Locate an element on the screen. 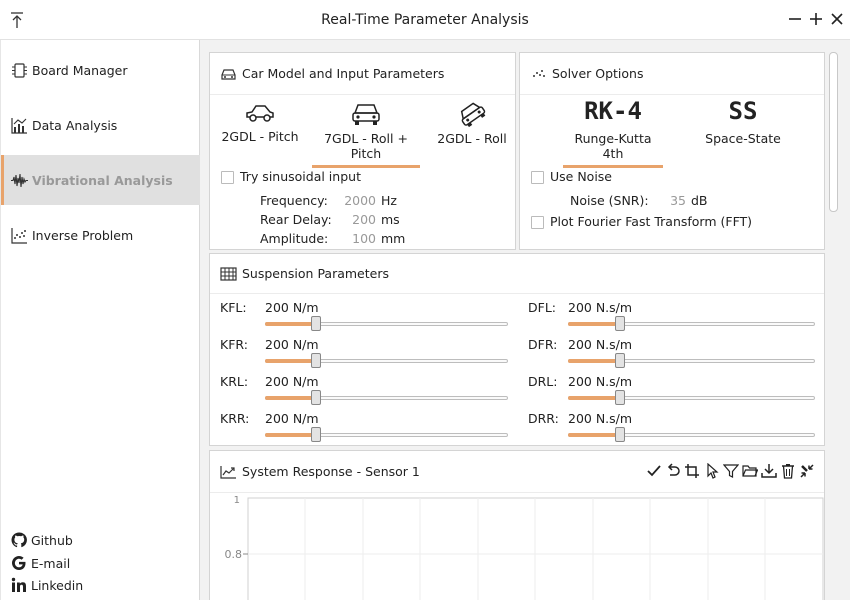 The width and height of the screenshot is (850, 600). linkedin-link: Linkedin is located at coordinates (47, 585).